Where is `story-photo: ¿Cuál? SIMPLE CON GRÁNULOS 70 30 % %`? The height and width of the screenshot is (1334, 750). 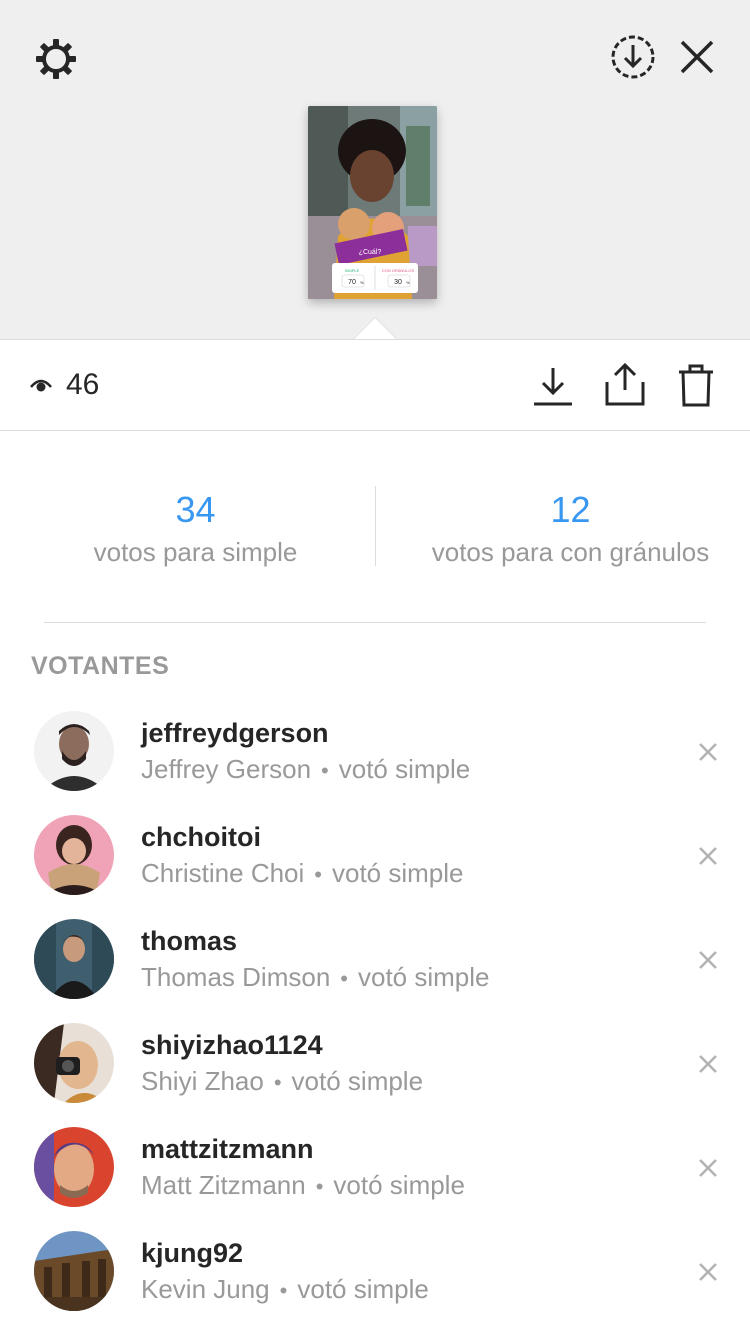
story-photo: ¿Cuál? SIMPLE CON GRÁNULOS 70 30 % % is located at coordinates (372, 202).